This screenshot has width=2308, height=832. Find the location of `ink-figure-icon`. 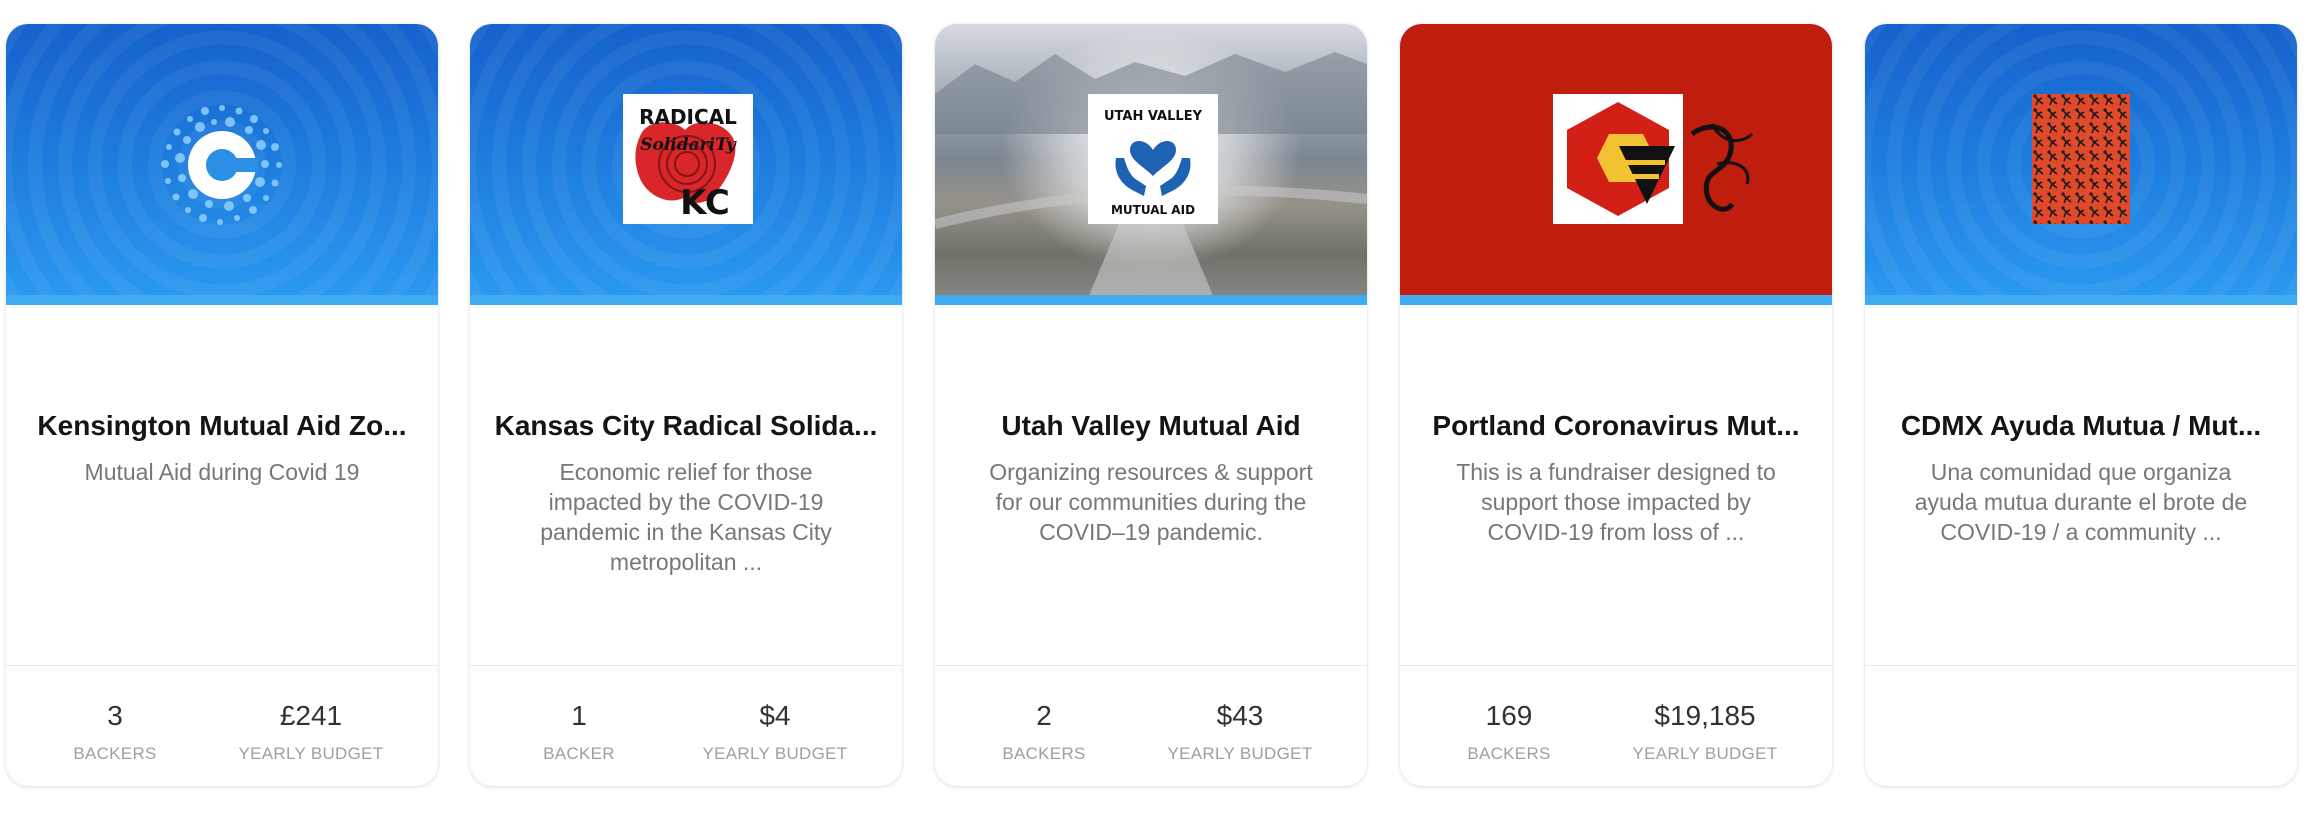

ink-figure-icon is located at coordinates (1722, 167).